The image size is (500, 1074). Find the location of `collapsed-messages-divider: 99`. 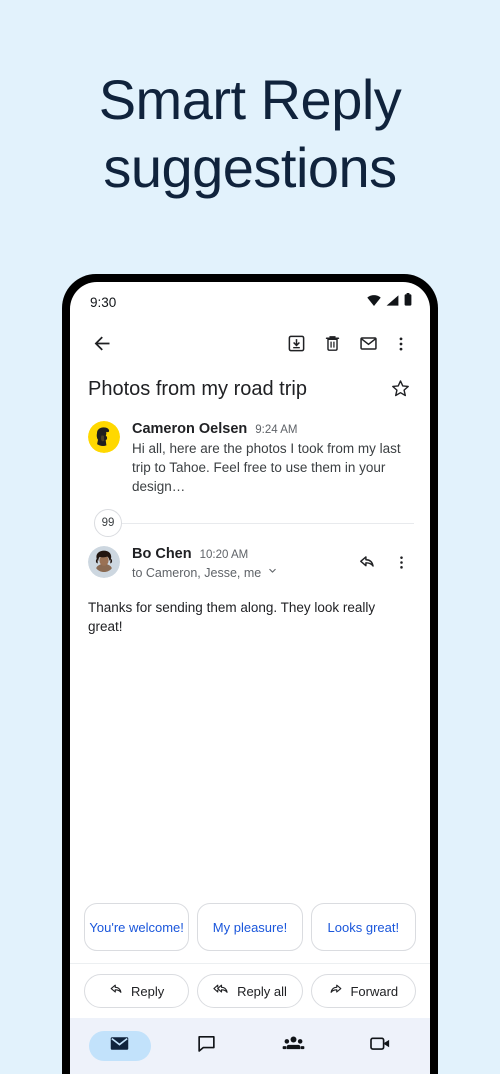

collapsed-messages-divider: 99 is located at coordinates (250, 523).